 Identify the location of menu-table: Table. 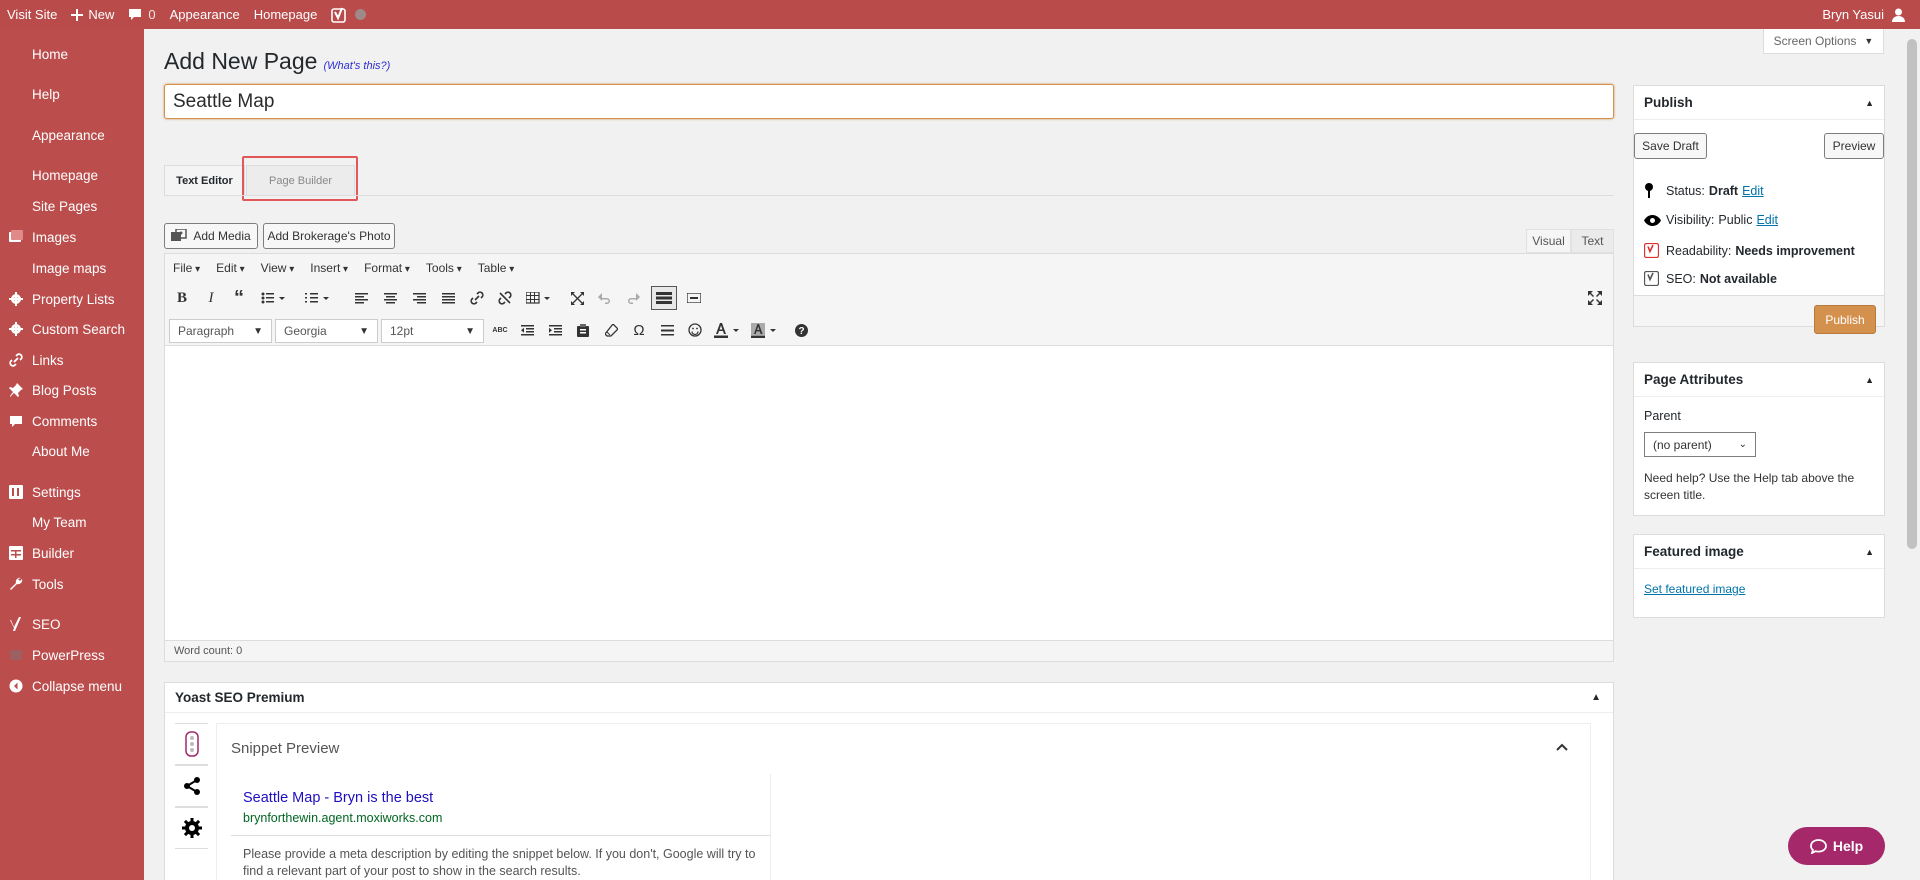
(496, 268).